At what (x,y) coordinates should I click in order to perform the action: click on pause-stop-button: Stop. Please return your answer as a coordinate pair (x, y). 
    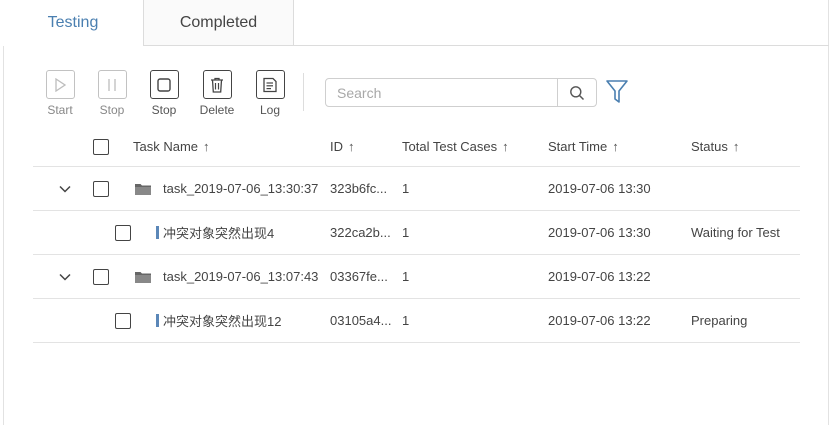
    Looking at the image, I should click on (112, 93).